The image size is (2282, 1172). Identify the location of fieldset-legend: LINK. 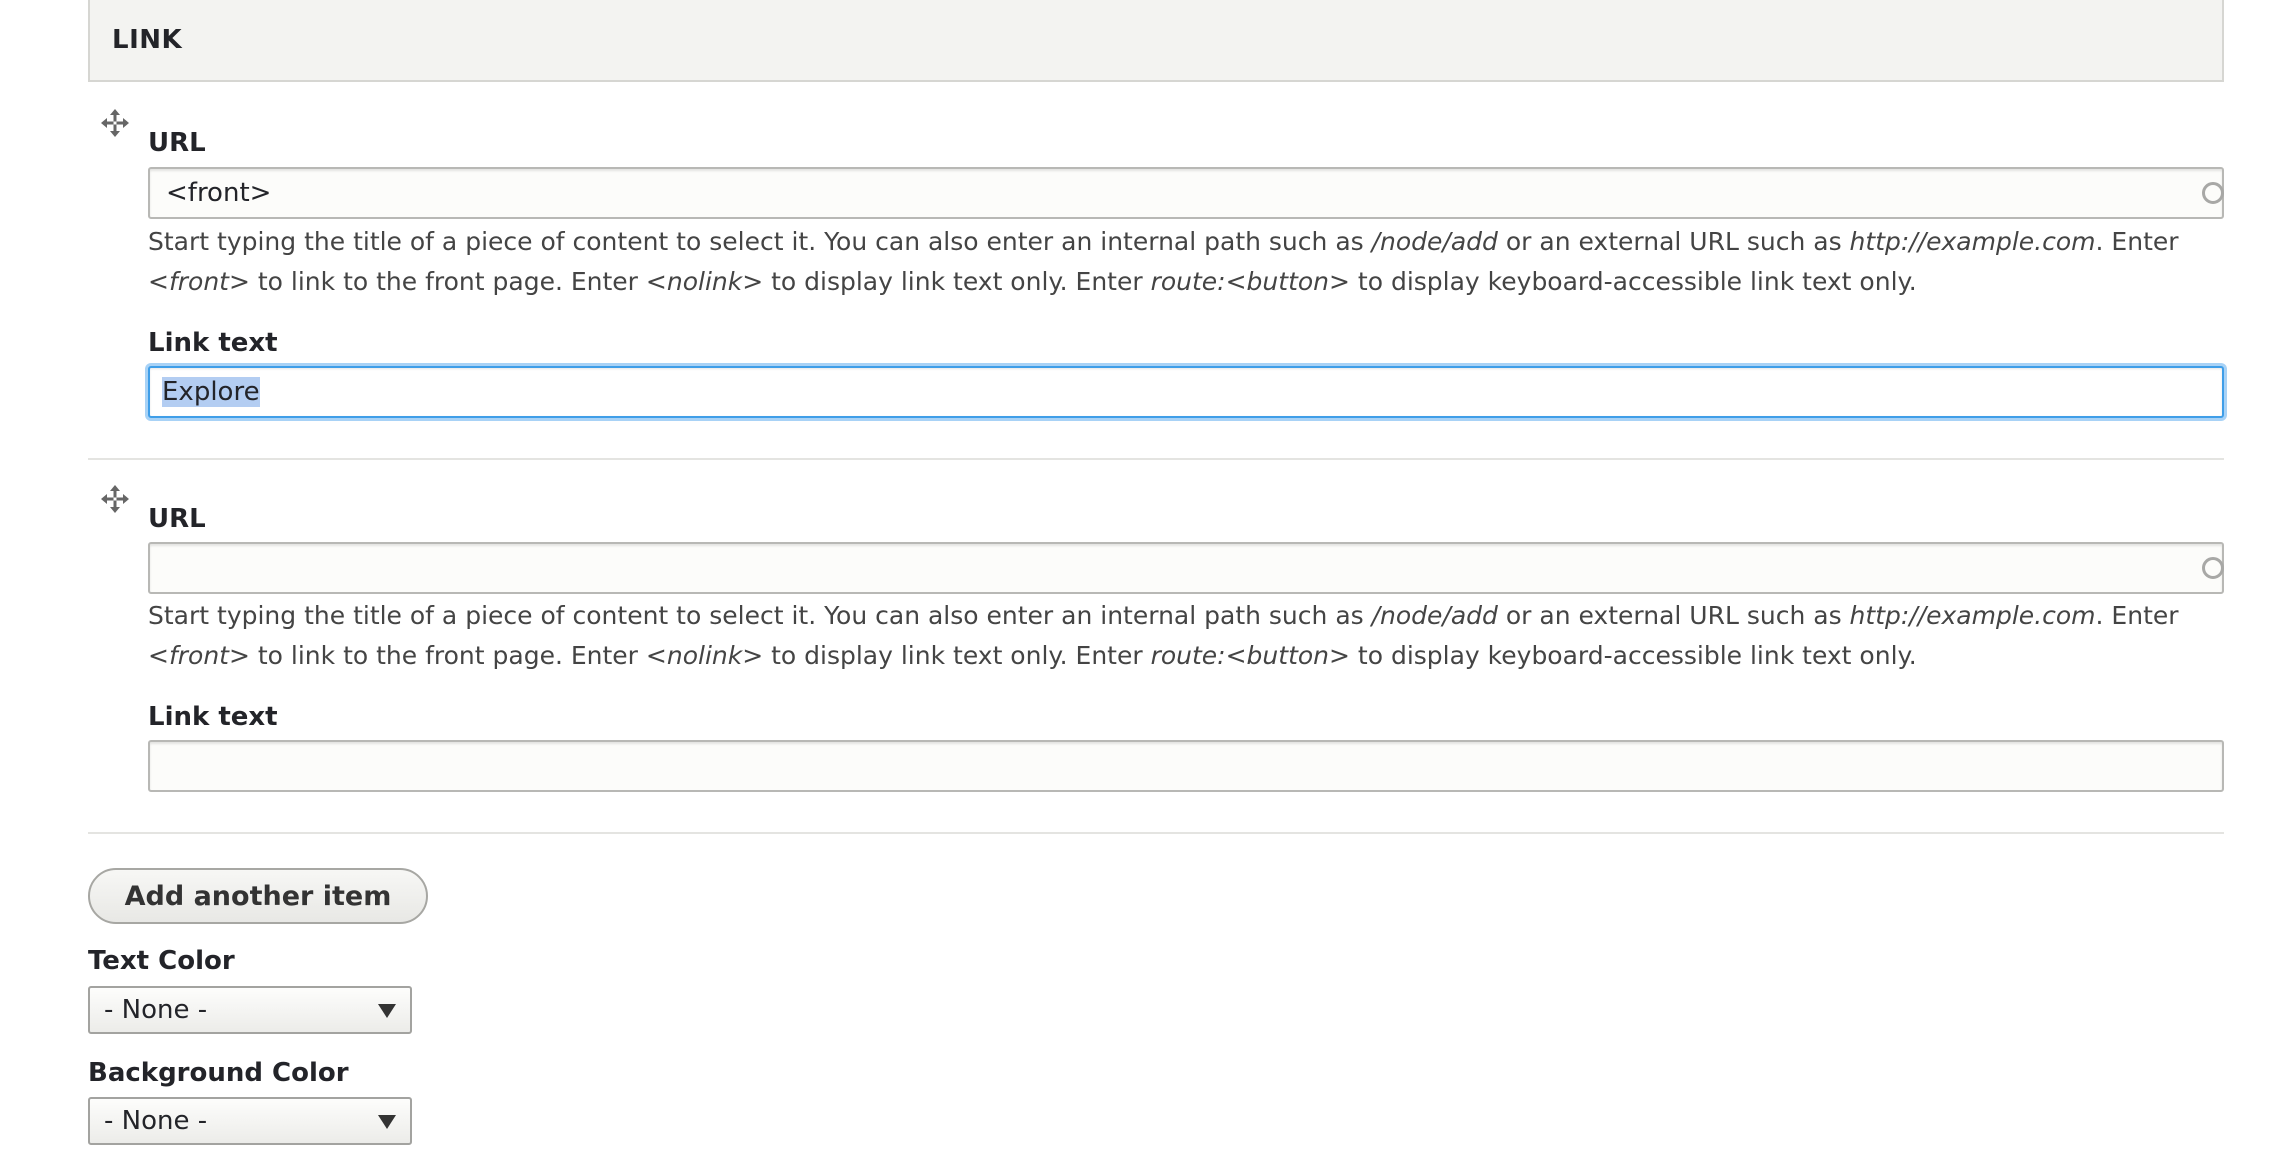
(1156, 41).